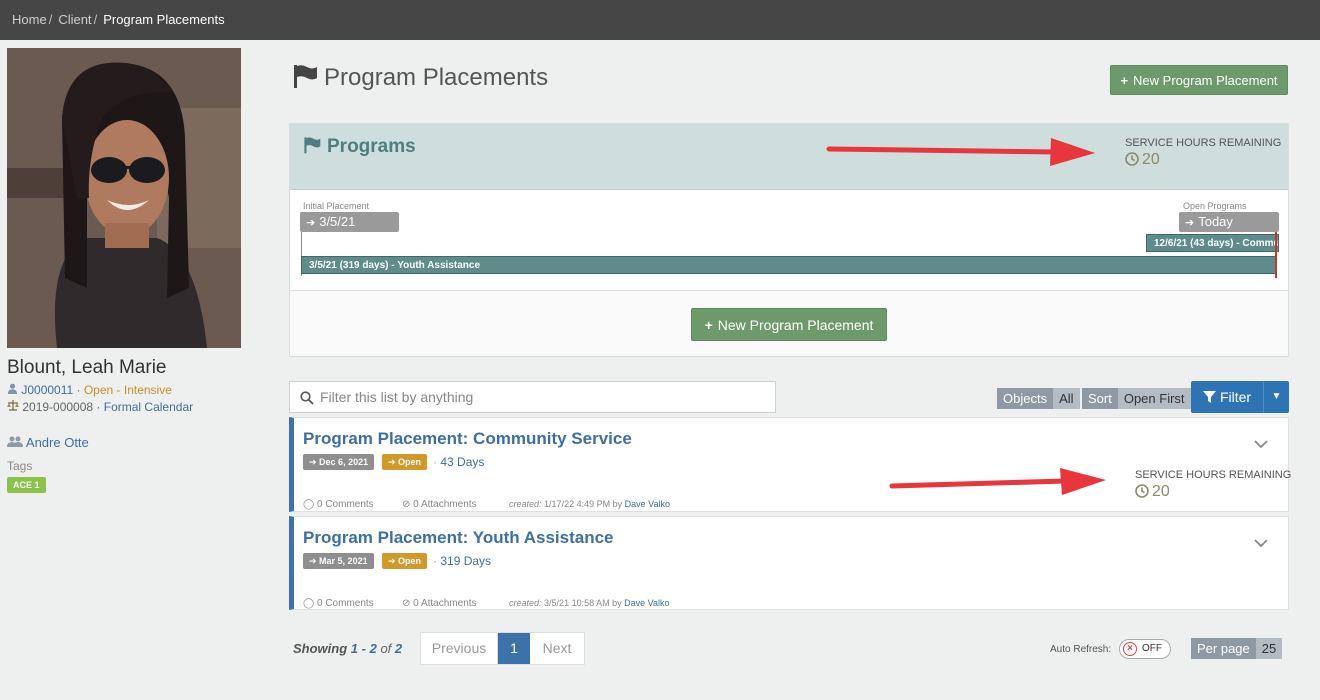 This screenshot has width=1320, height=700. Describe the element at coordinates (1215, 206) in the screenshot. I see `open-programs-label: Open Programs` at that location.